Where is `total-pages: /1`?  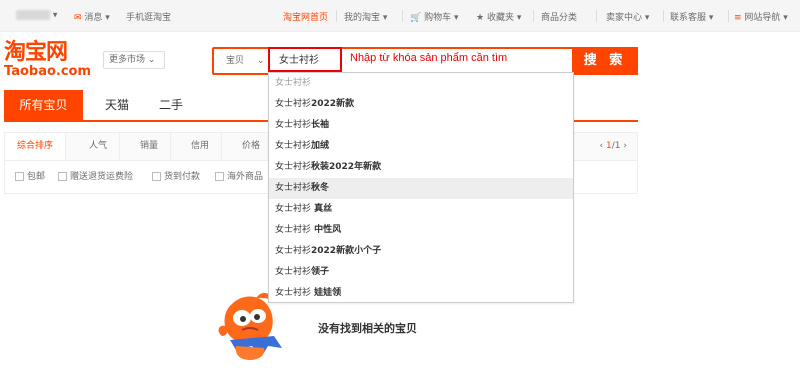
total-pages: /1 is located at coordinates (616, 146).